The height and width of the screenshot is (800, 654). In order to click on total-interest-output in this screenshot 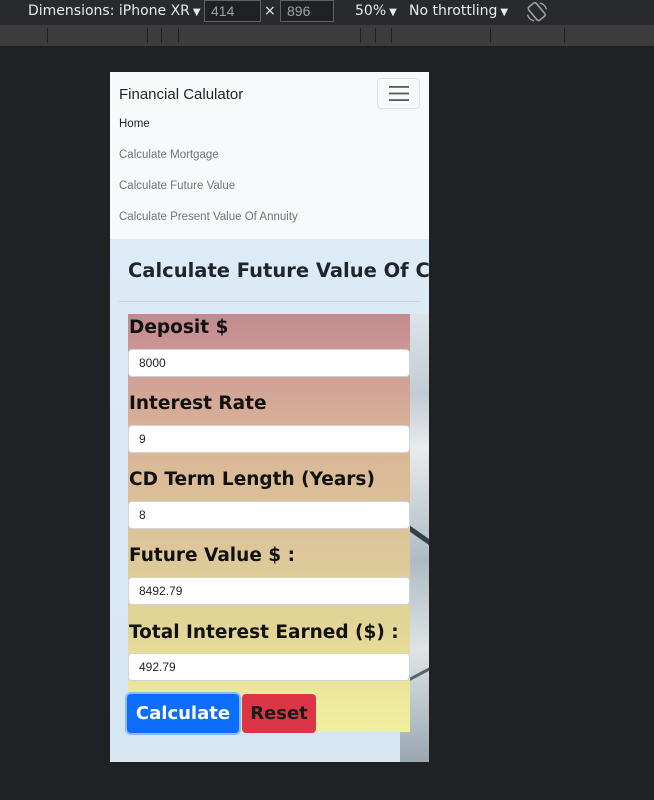, I will do `click(269, 667)`.